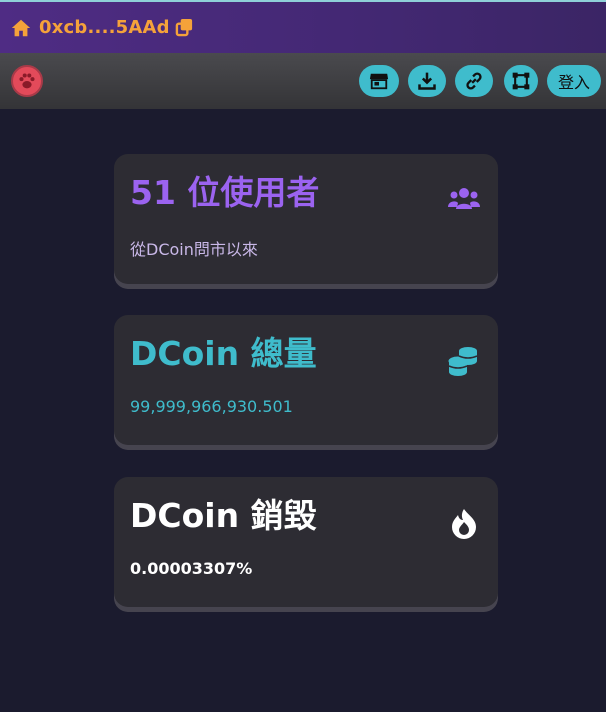 Image resolution: width=606 pixels, height=712 pixels. I want to click on top-address-bar: 0xcb....5AAd, so click(303, 26).